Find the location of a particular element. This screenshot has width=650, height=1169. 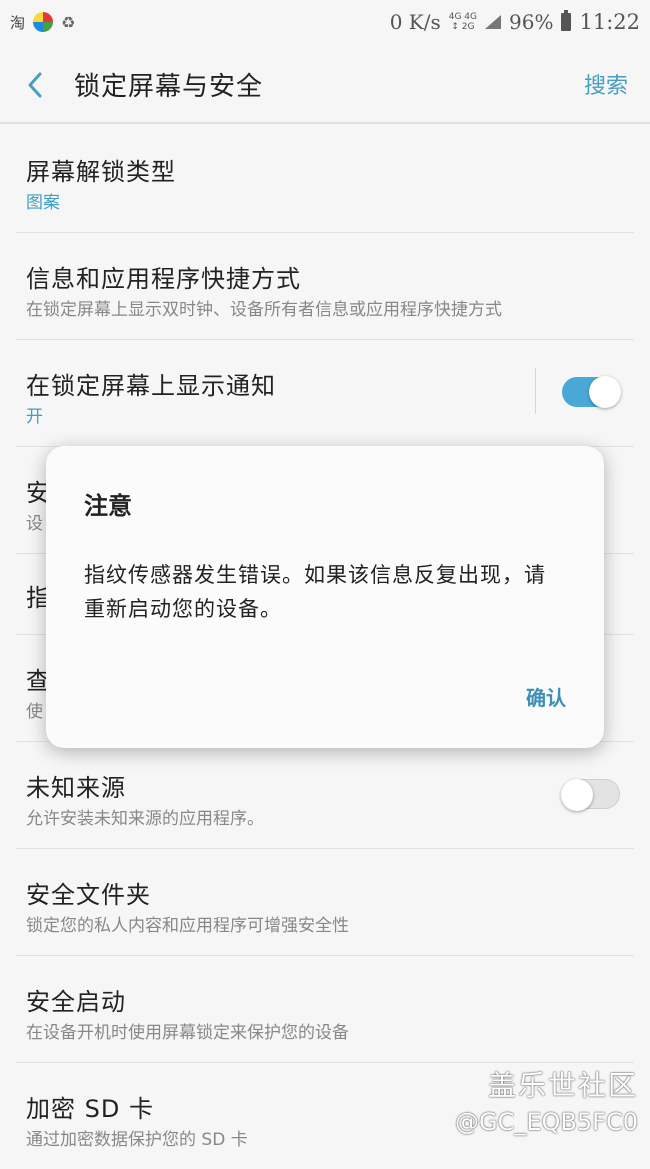

watermark: 盖乐世社区 @GC_EQB5FC0 is located at coordinates (546, 1100).